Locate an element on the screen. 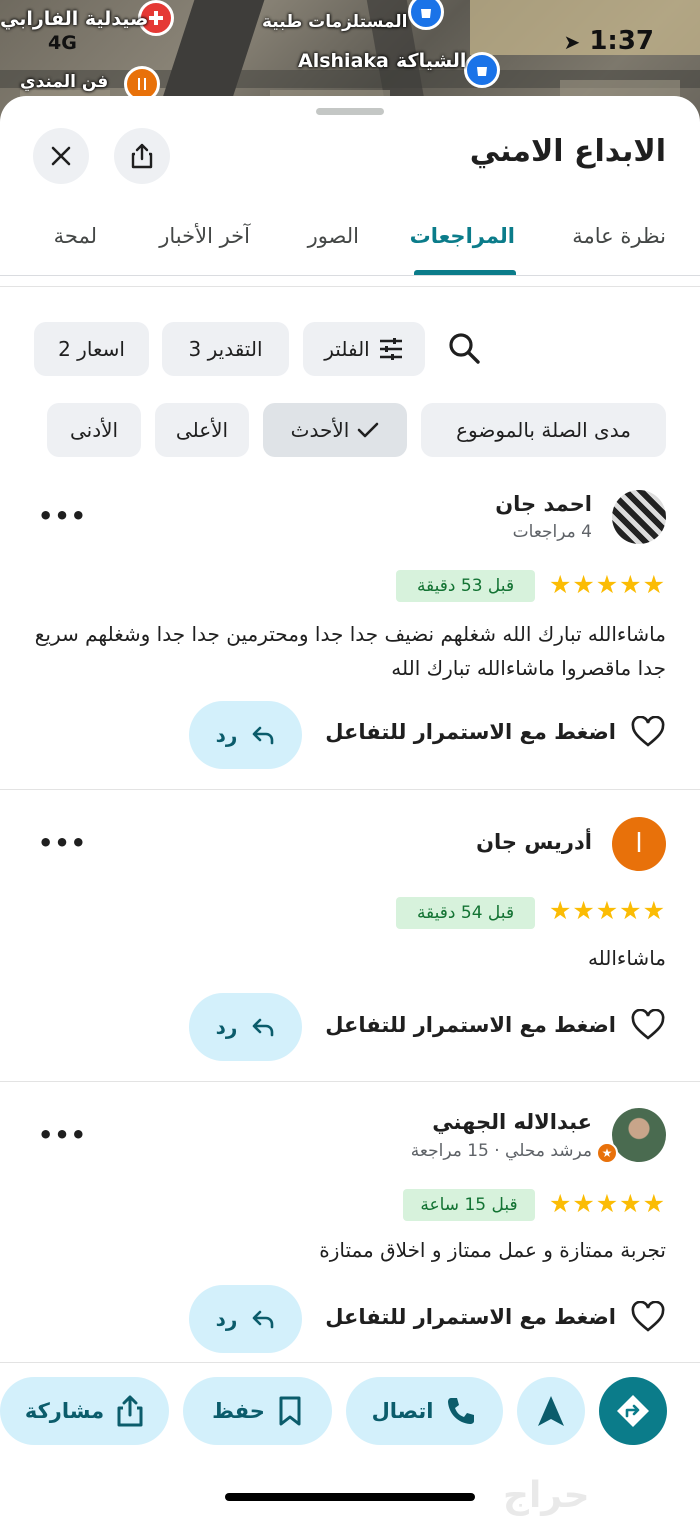 Image resolution: width=700 pixels, height=1516 pixels. tab-reviews: المراجعات is located at coordinates (462, 236).